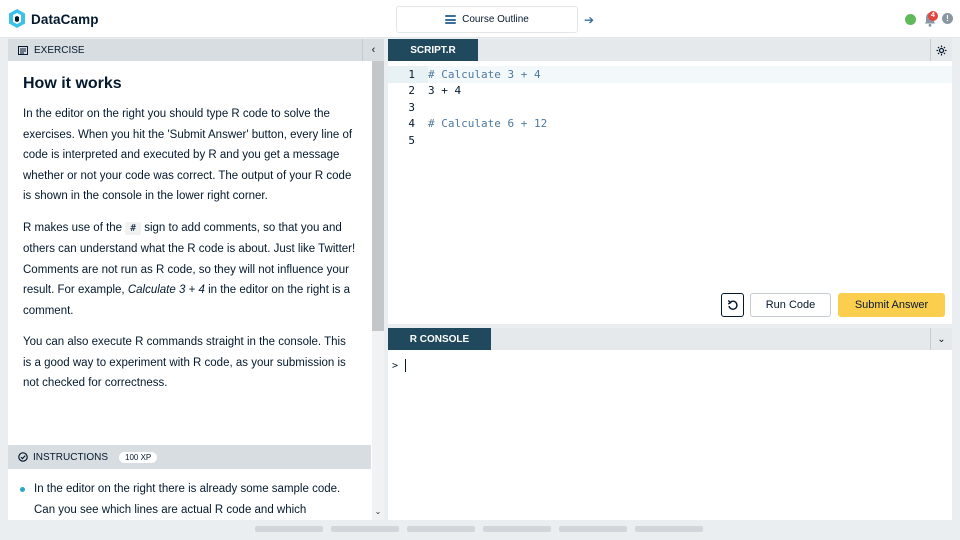 Image resolution: width=960 pixels, height=540 pixels. I want to click on tab-r-console: R CONSOLE, so click(439, 339).